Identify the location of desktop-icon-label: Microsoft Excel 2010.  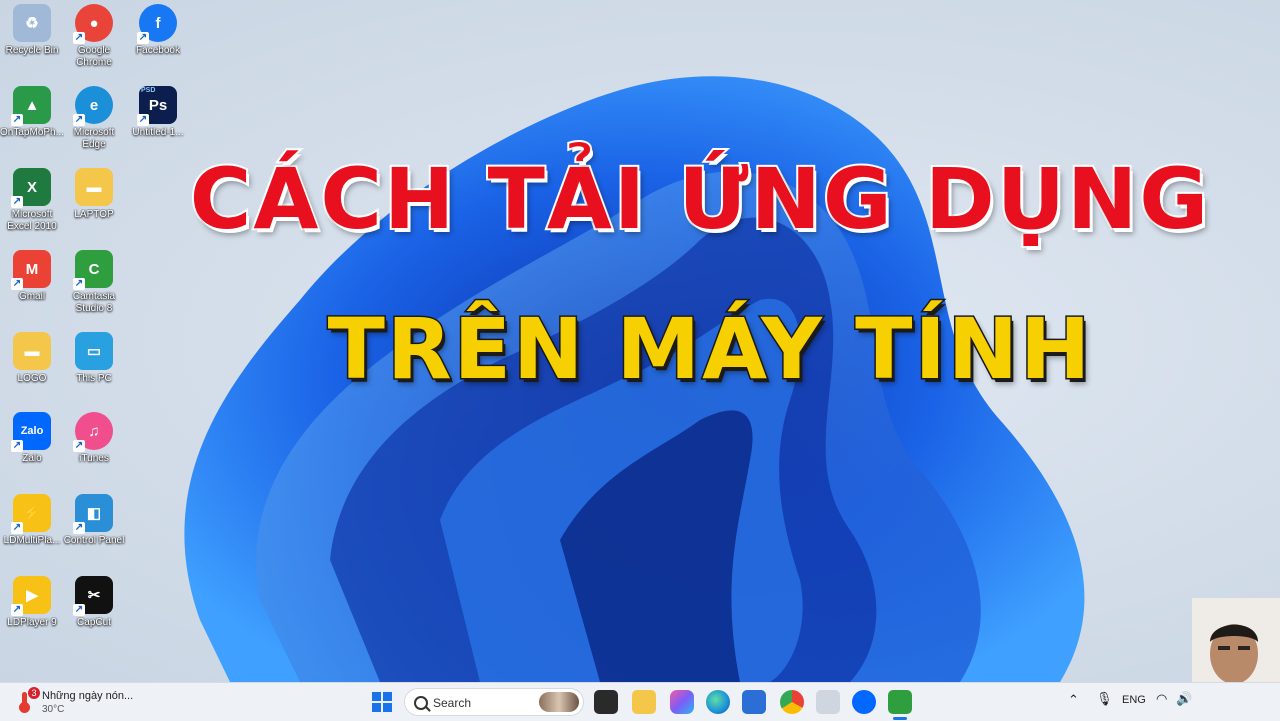
(32, 220).